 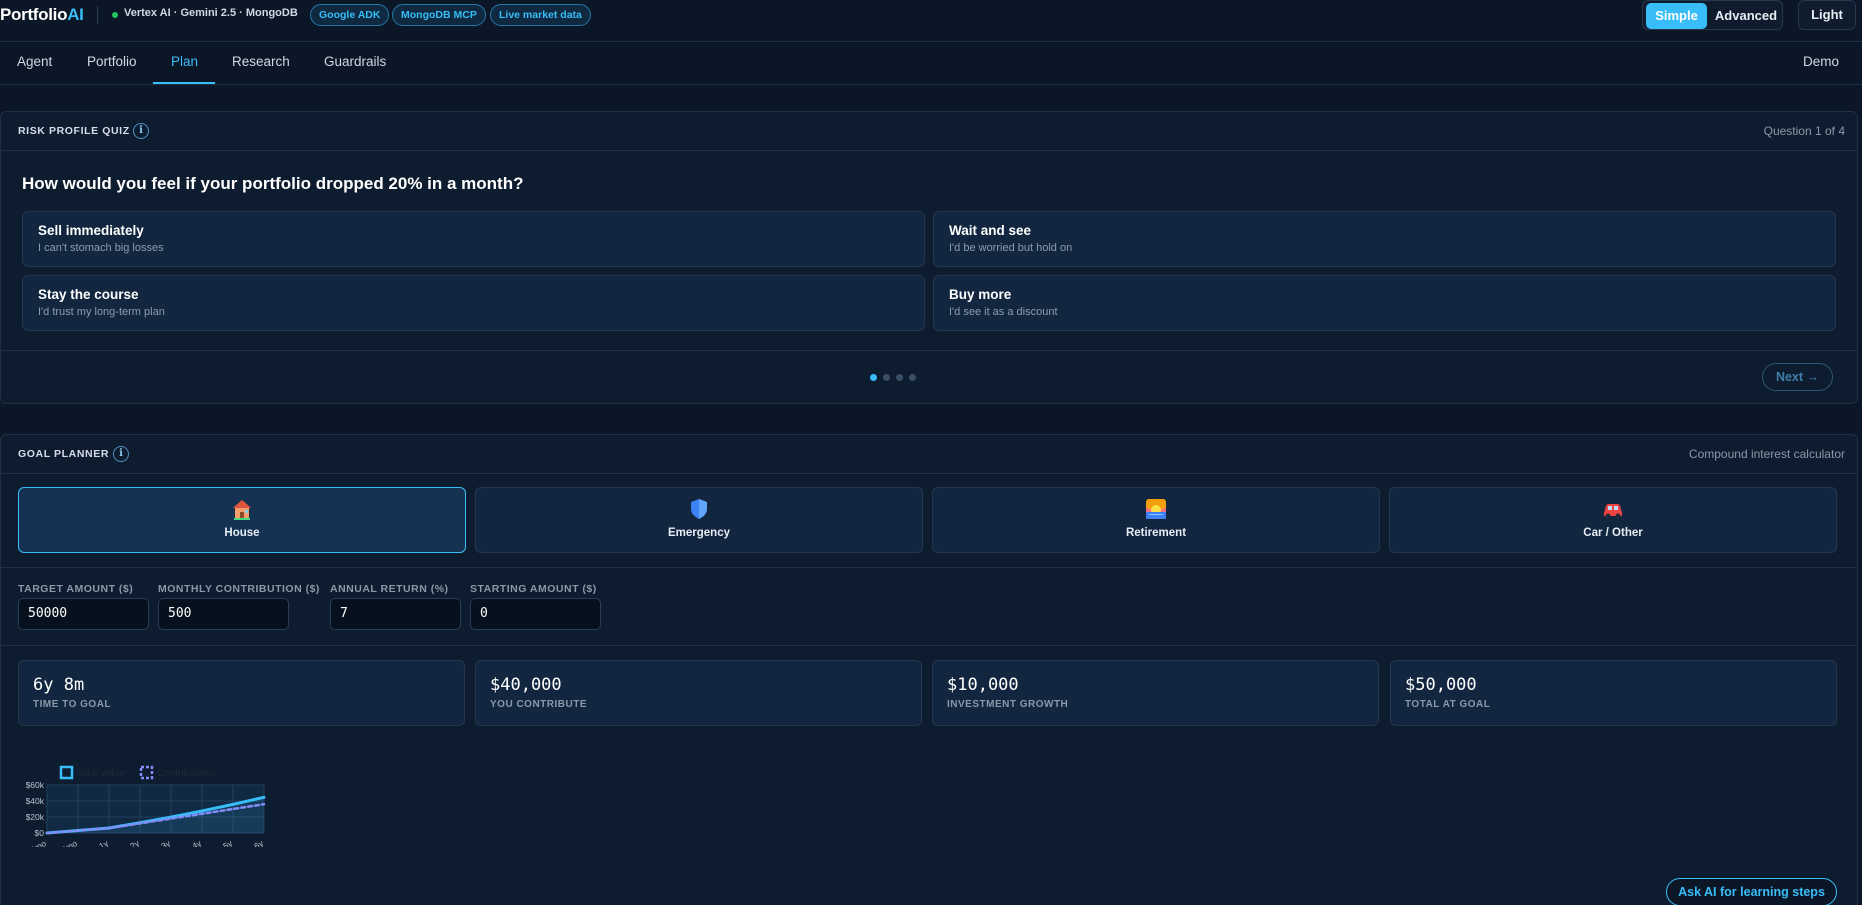 What do you see at coordinates (699, 509) in the screenshot?
I see `shield-icon` at bounding box center [699, 509].